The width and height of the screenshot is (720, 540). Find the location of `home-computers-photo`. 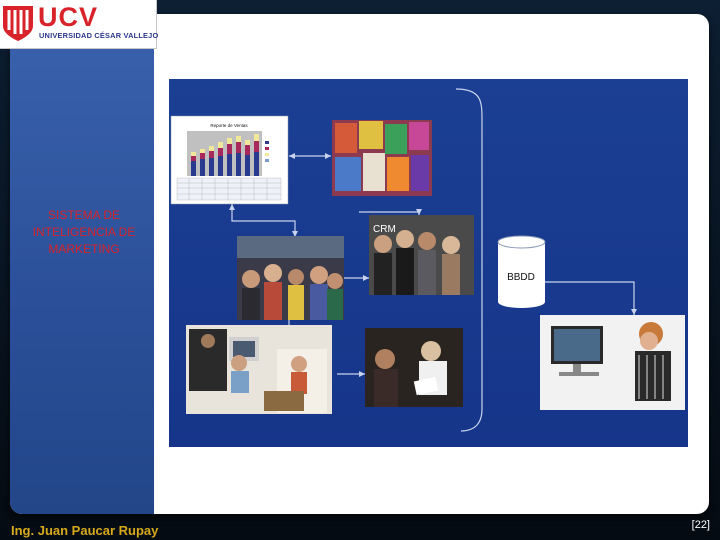

home-computers-photo is located at coordinates (259, 369).